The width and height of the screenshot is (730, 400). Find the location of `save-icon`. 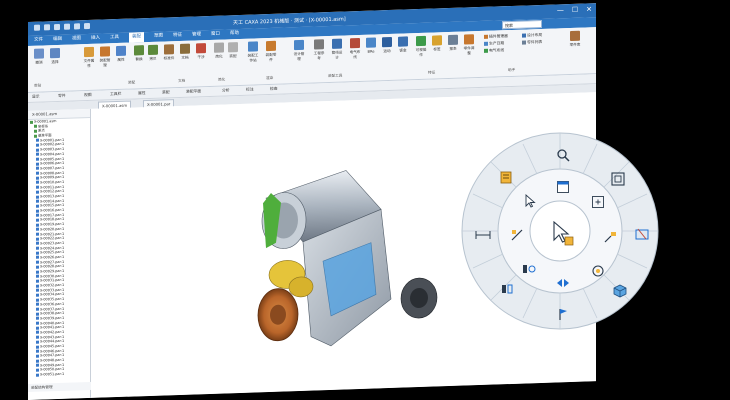

save-icon is located at coordinates (37, 27).